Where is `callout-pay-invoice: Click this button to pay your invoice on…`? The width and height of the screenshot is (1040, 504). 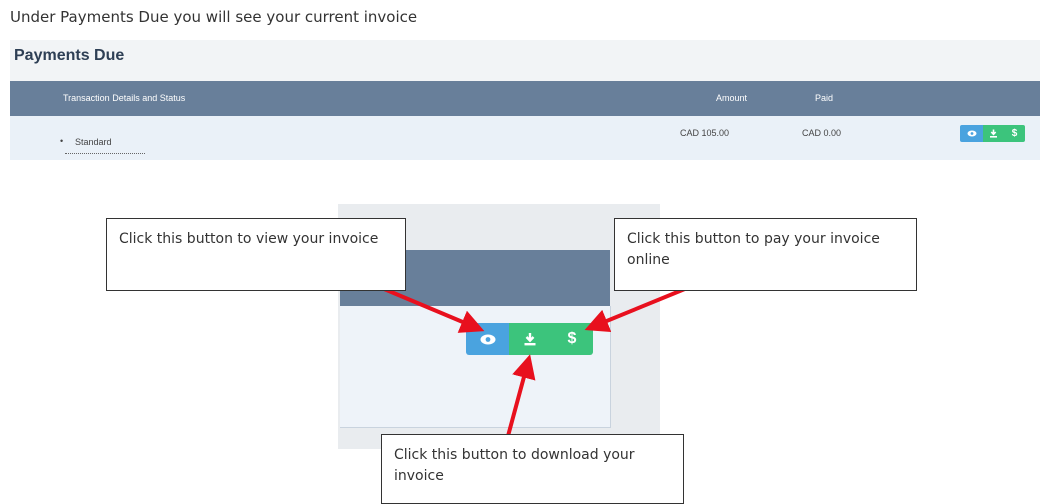
callout-pay-invoice: Click this button to pay your invoice on… is located at coordinates (765, 254).